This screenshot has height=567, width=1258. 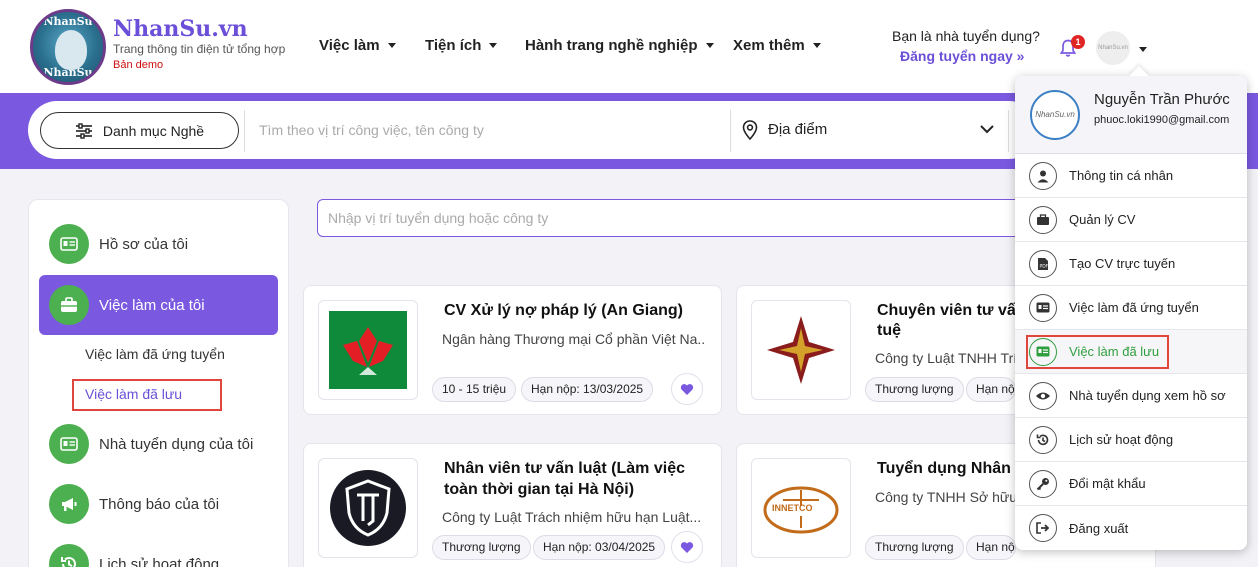 I want to click on menu-item-label: Lịch sử hoạt động, so click(x=1121, y=439).